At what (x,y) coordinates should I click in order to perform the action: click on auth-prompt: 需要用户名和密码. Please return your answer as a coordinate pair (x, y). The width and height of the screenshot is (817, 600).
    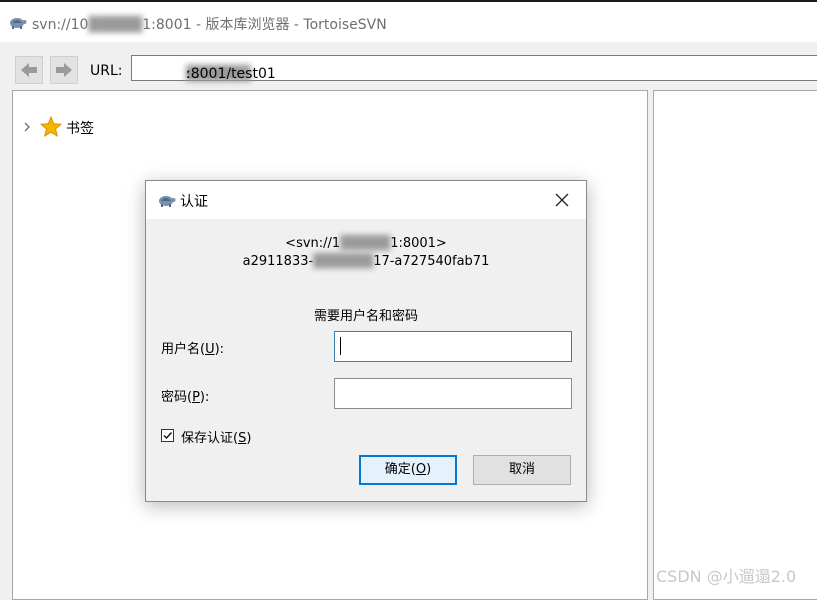
    Looking at the image, I should click on (365, 316).